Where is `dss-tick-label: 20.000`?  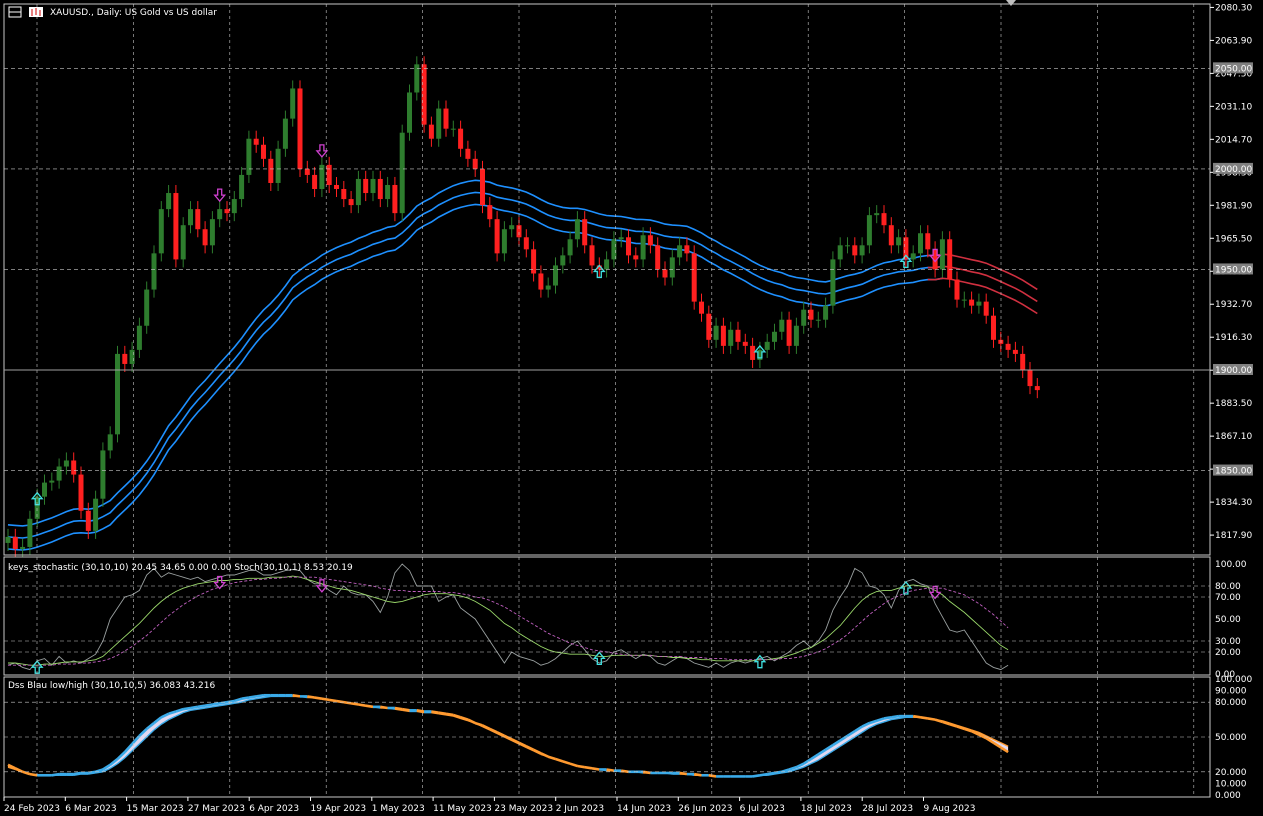
dss-tick-label: 20.000 is located at coordinates (1231, 773).